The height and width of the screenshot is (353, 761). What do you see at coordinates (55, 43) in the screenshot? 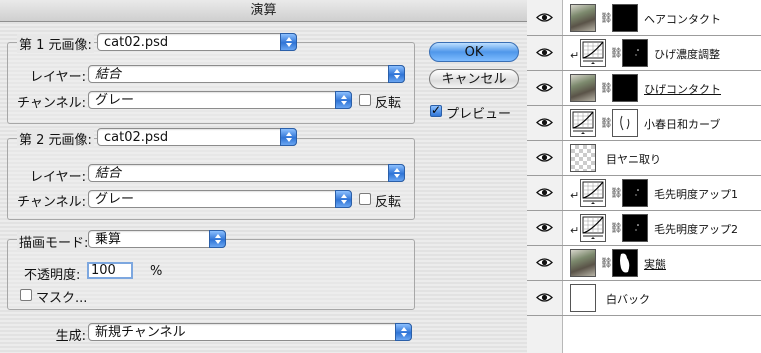
I see `source1-label: 第 1 元画像:` at bounding box center [55, 43].